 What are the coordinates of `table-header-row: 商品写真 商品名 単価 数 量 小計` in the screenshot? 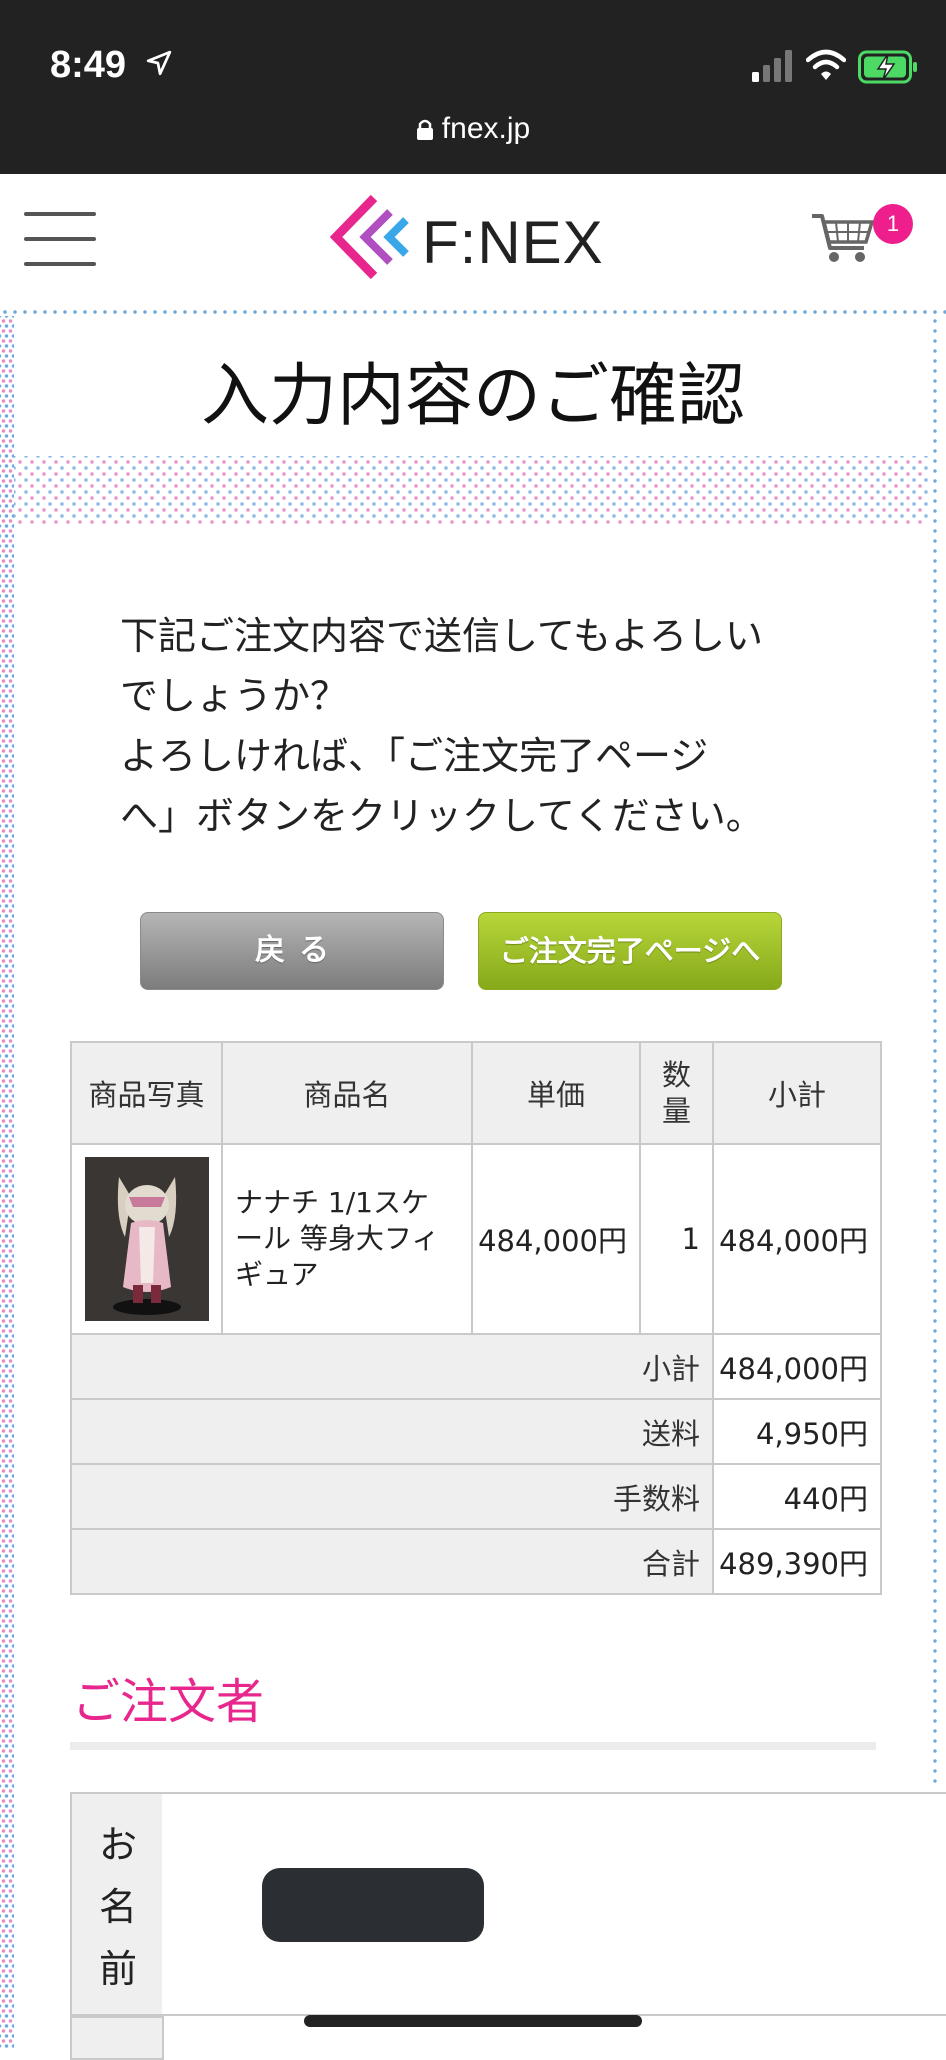 It's located at (476, 1093).